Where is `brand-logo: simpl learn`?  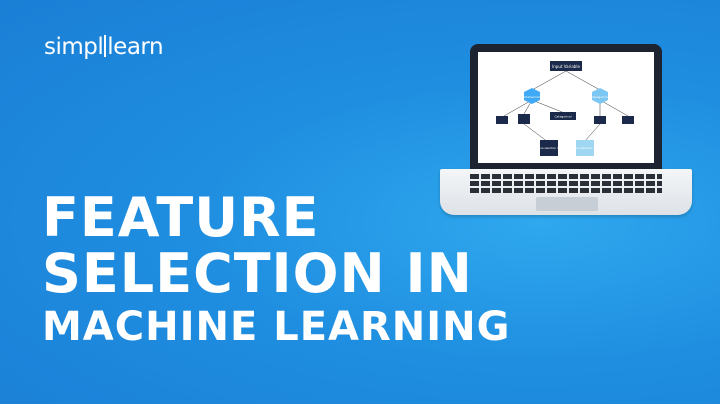
brand-logo: simpl learn is located at coordinates (104, 47).